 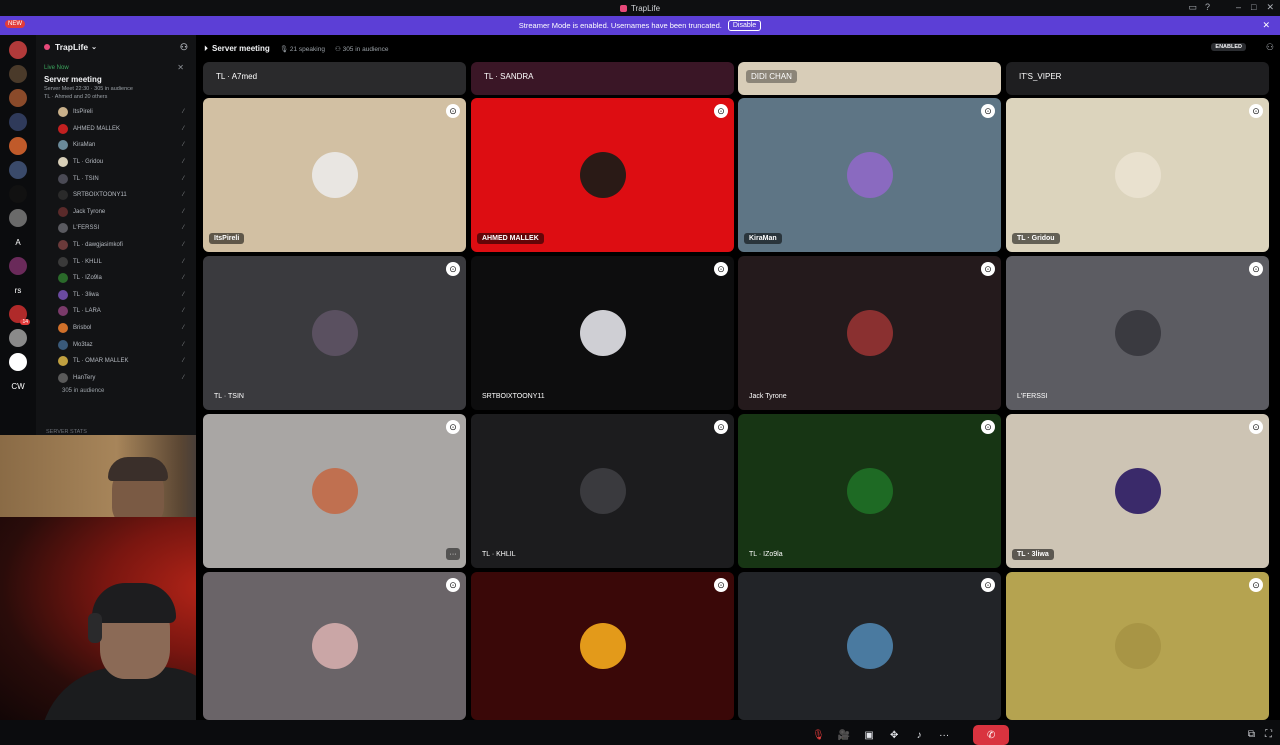 I want to click on participant-tile: ⊙ AHMED MALLEK, so click(x=602, y=175).